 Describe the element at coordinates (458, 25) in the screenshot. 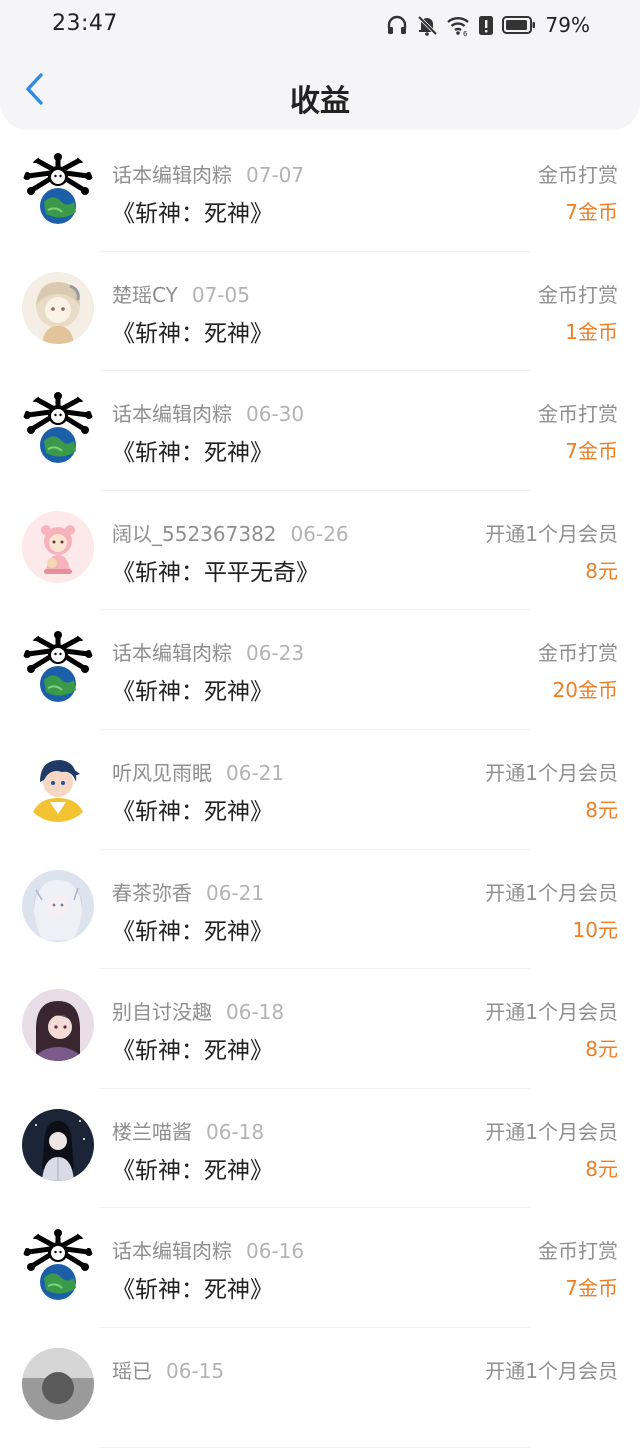

I see `wifi-icon: 6` at that location.